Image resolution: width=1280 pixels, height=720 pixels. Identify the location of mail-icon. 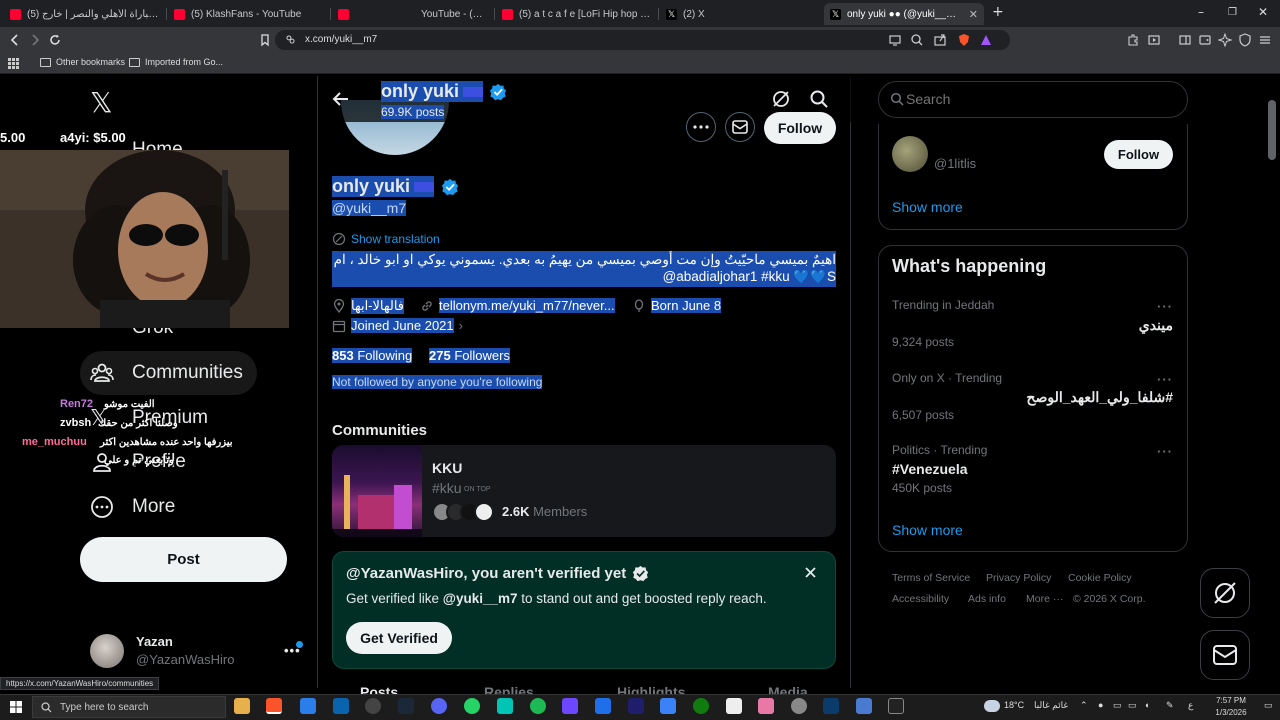
(341, 706).